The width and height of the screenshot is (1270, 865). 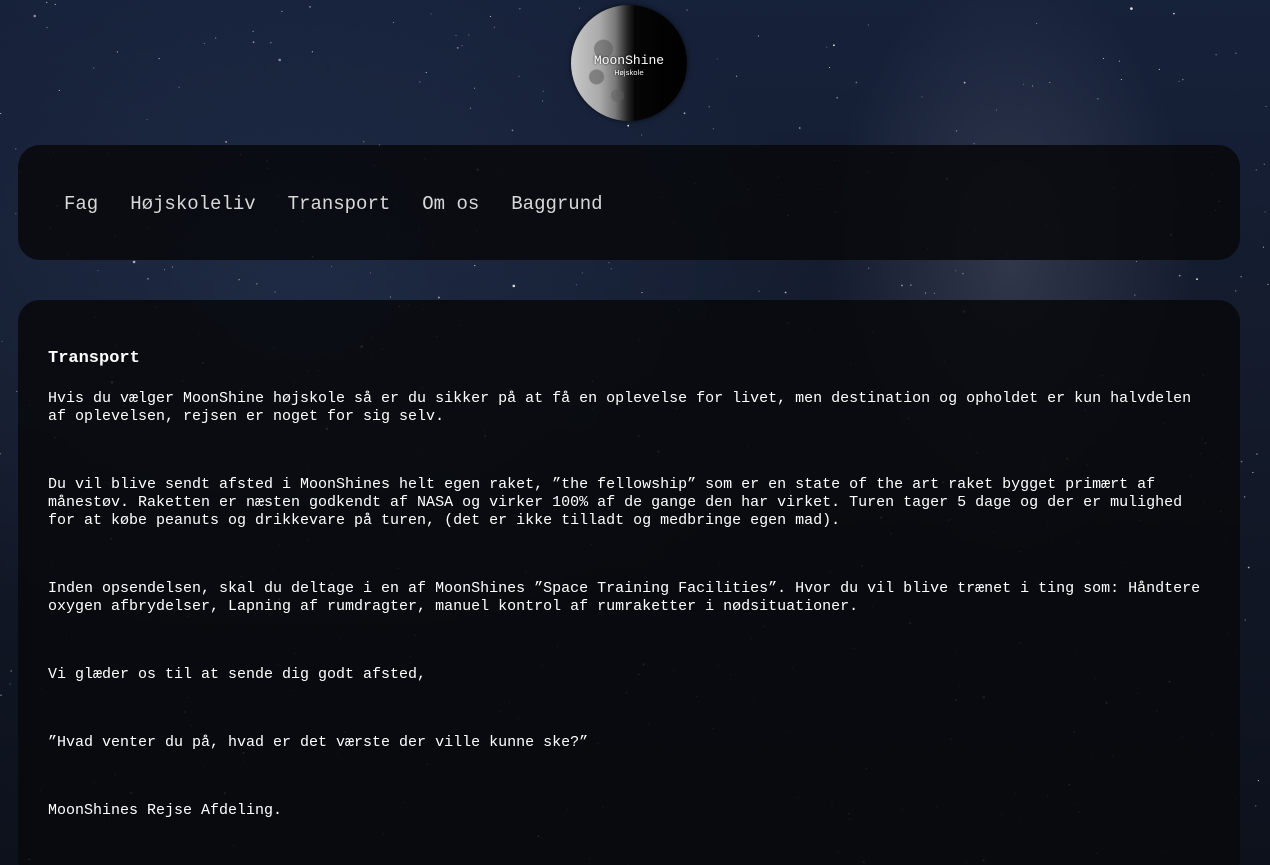 I want to click on logo-title: MoonShine, so click(x=629, y=60).